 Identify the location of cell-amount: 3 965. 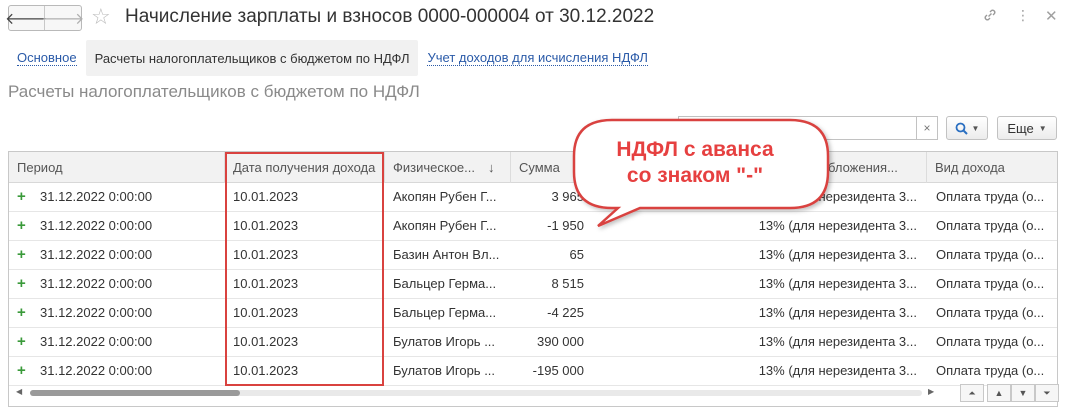
(567, 196).